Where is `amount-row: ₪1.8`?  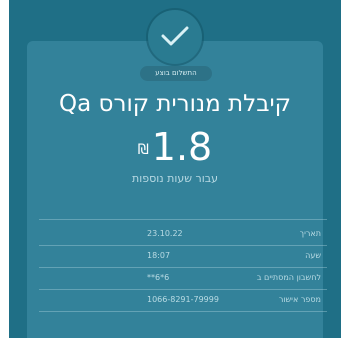
amount-row: ₪1.8 is located at coordinates (175, 147).